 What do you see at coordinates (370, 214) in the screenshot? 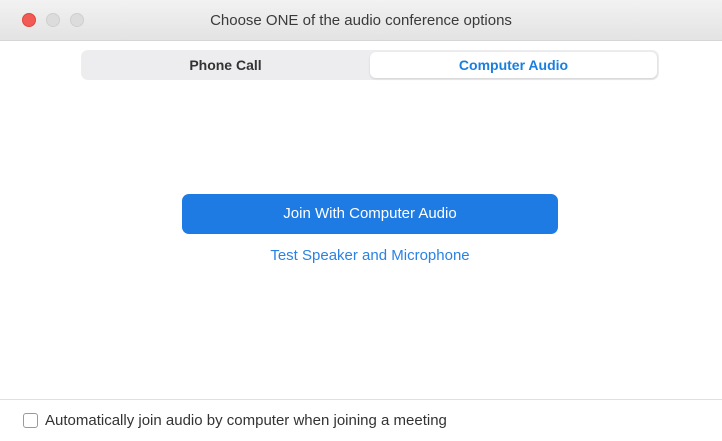
I see `join-computer-audio-button: Join With Computer Audio` at bounding box center [370, 214].